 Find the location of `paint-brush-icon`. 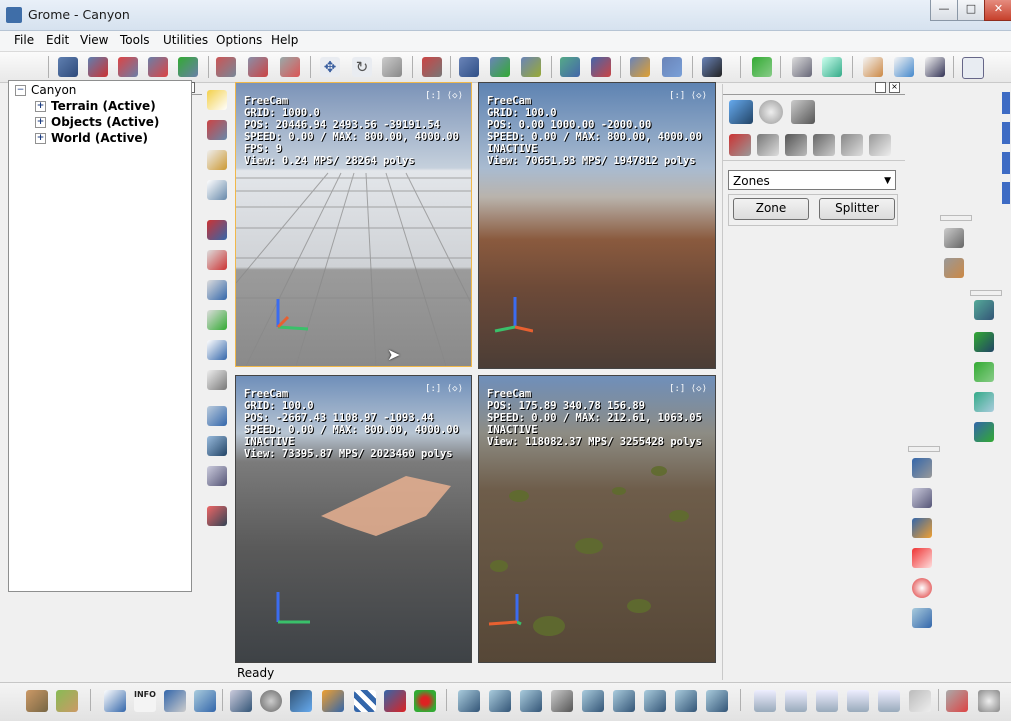

paint-brush-icon is located at coordinates (922, 468).